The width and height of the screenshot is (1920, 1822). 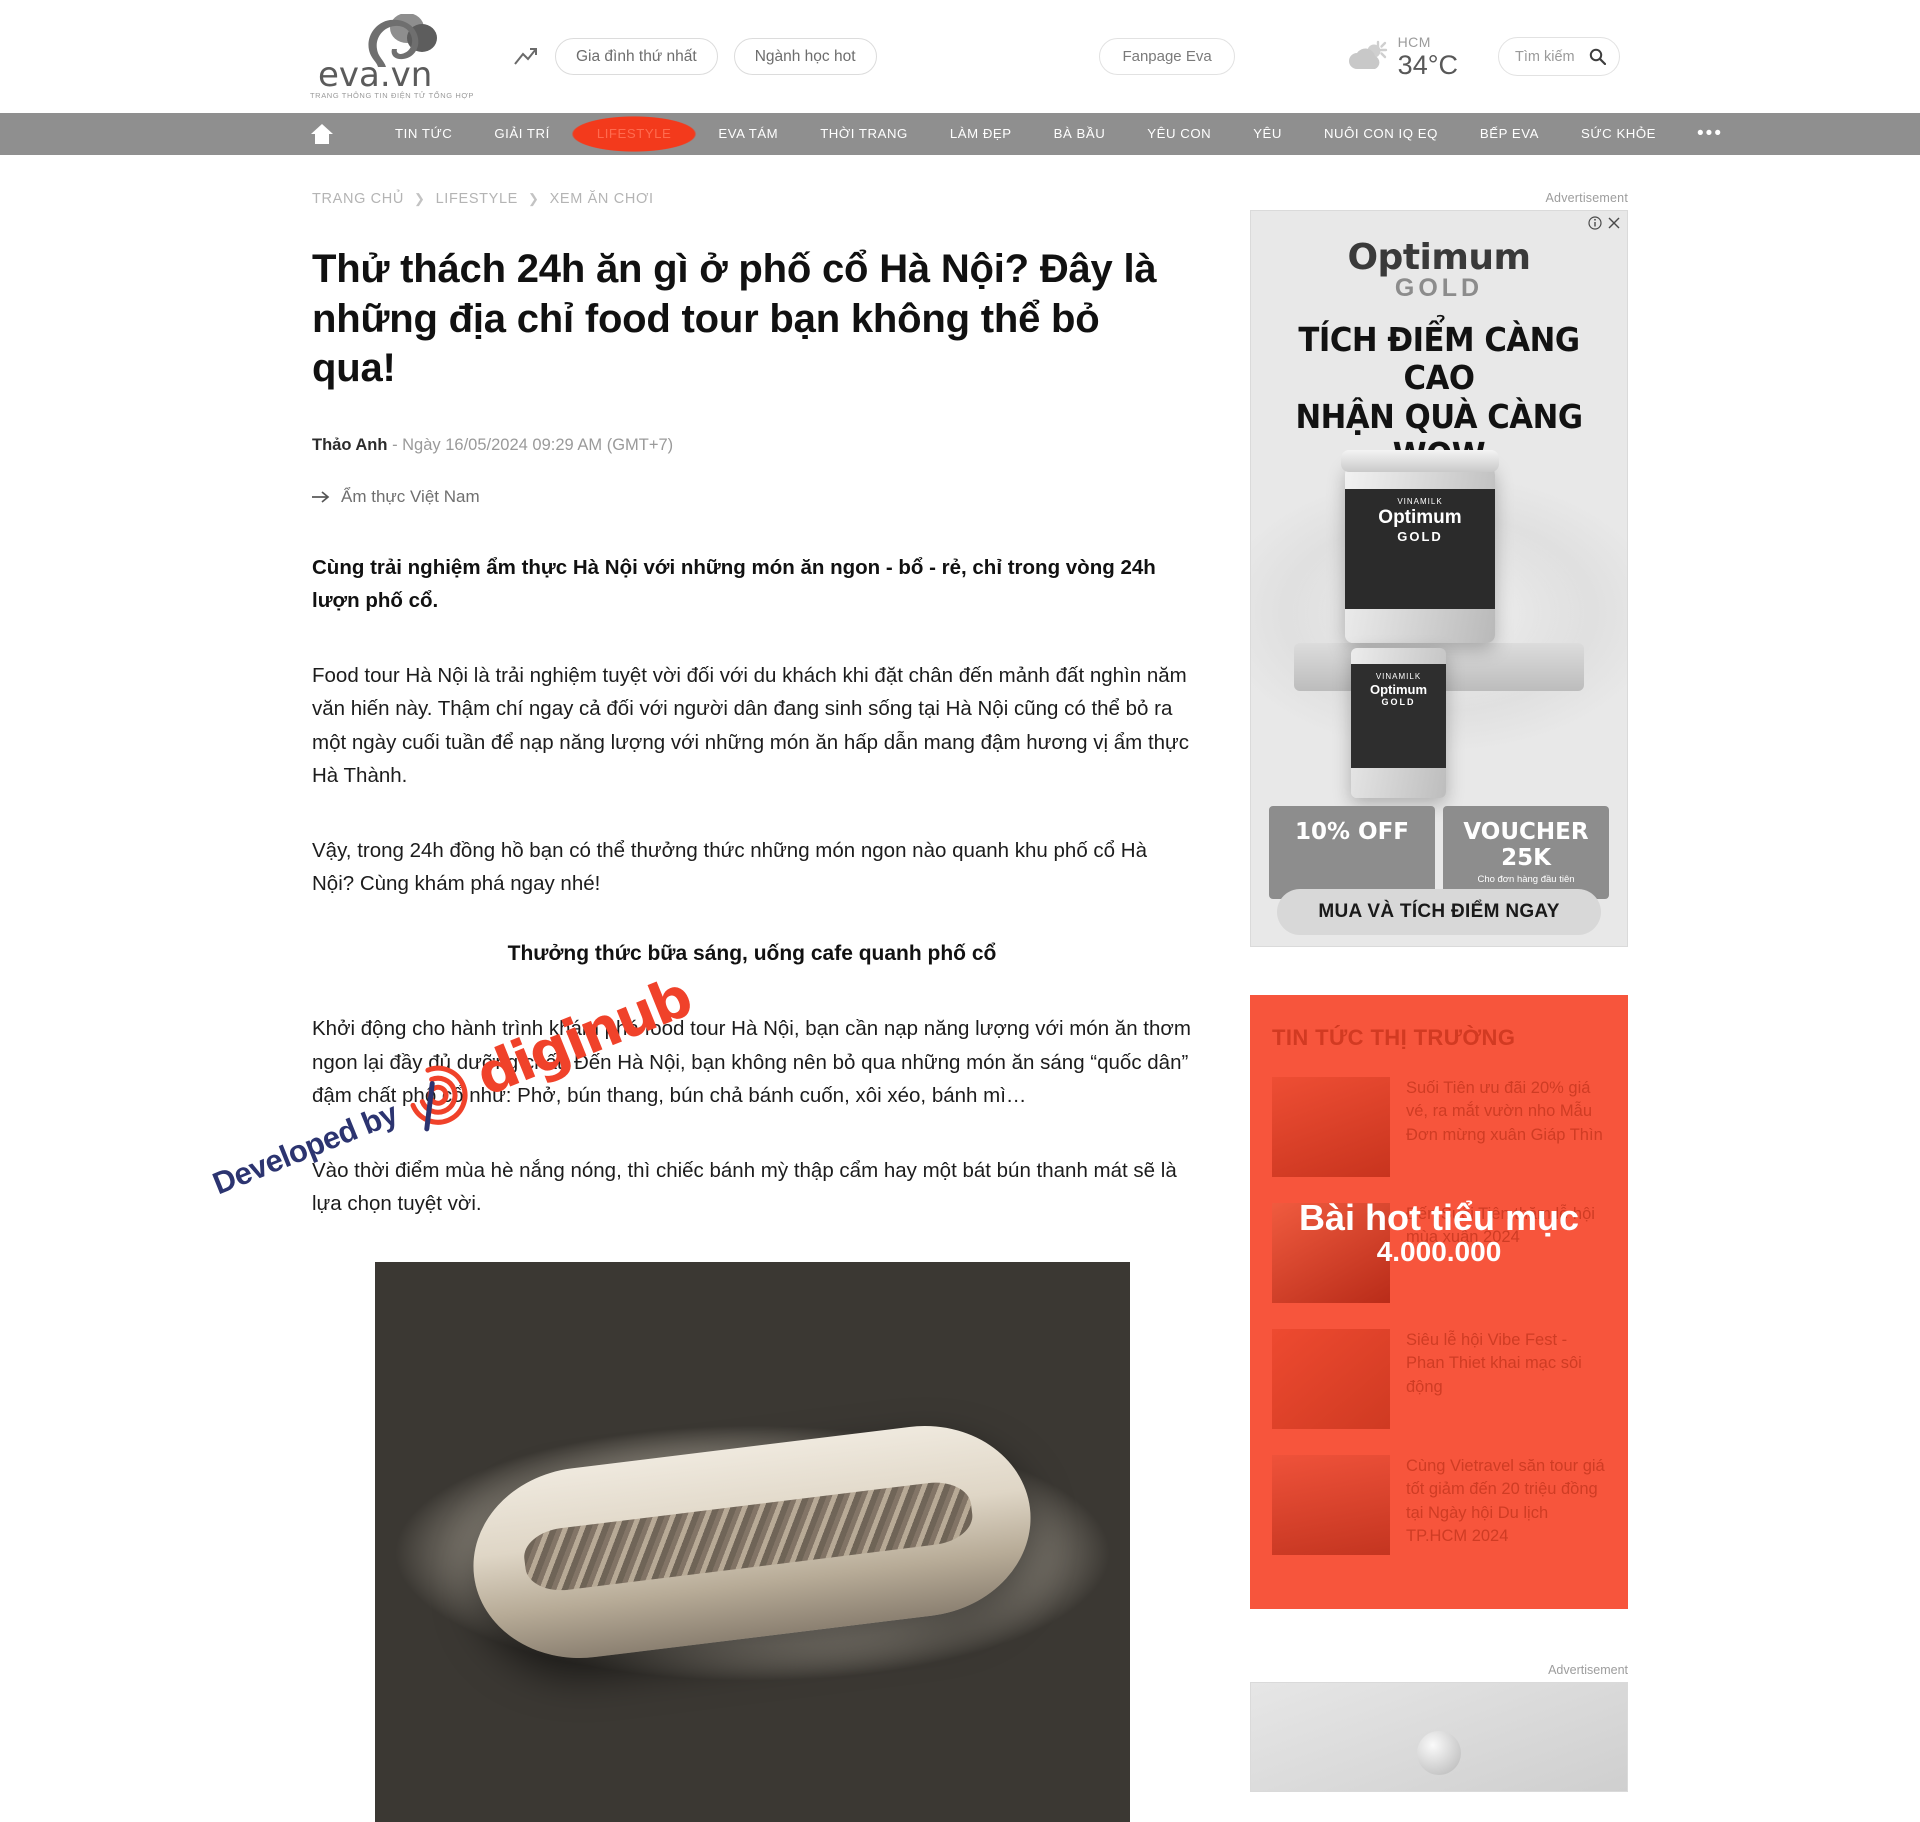 I want to click on hot-topic-2: Ngành học hot, so click(x=805, y=56).